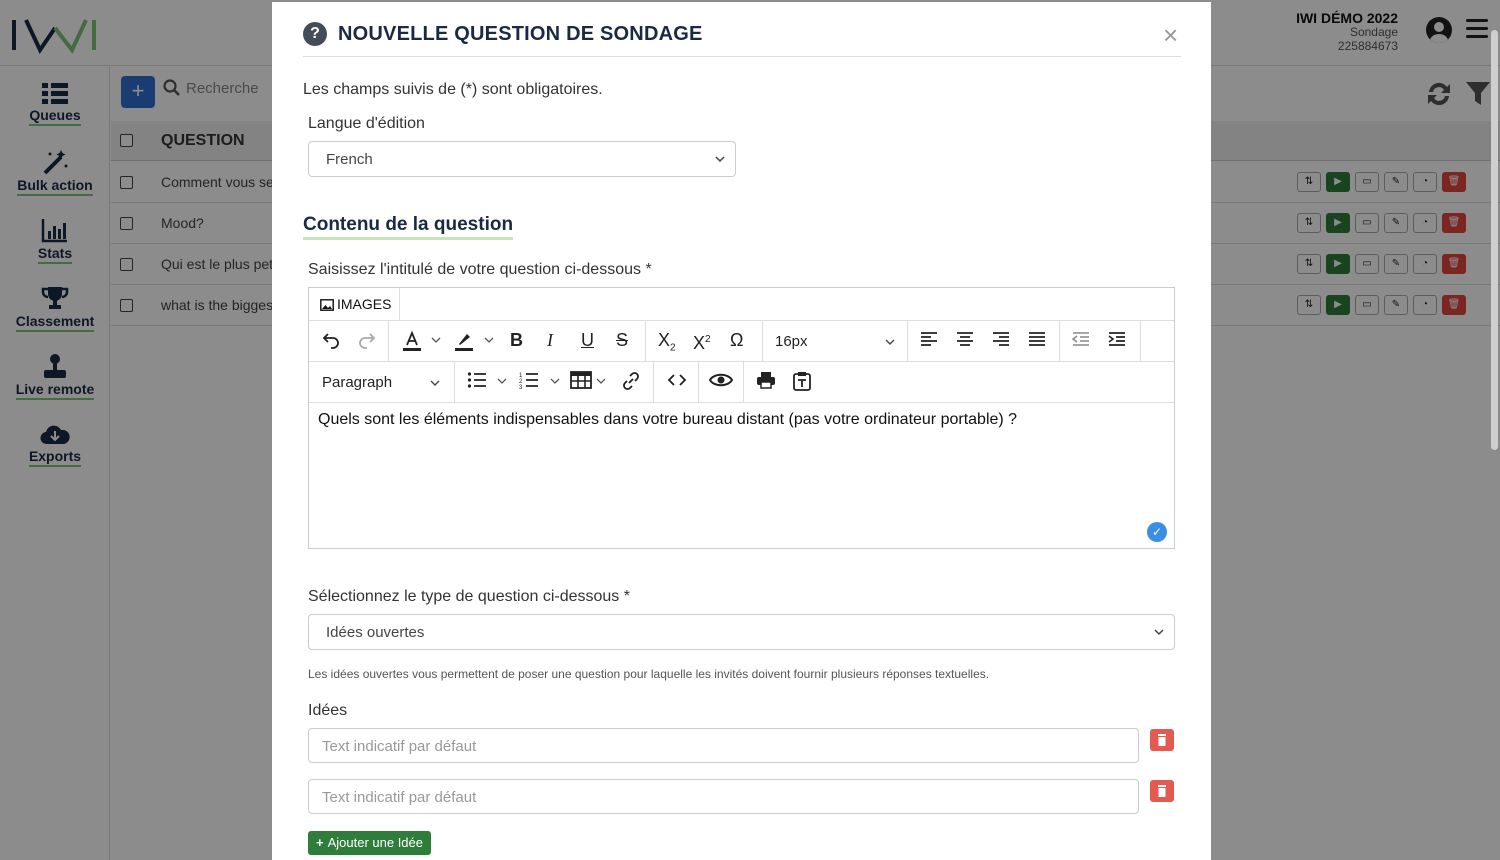  Describe the element at coordinates (1037, 339) in the screenshot. I see `align-justify-icon` at that location.